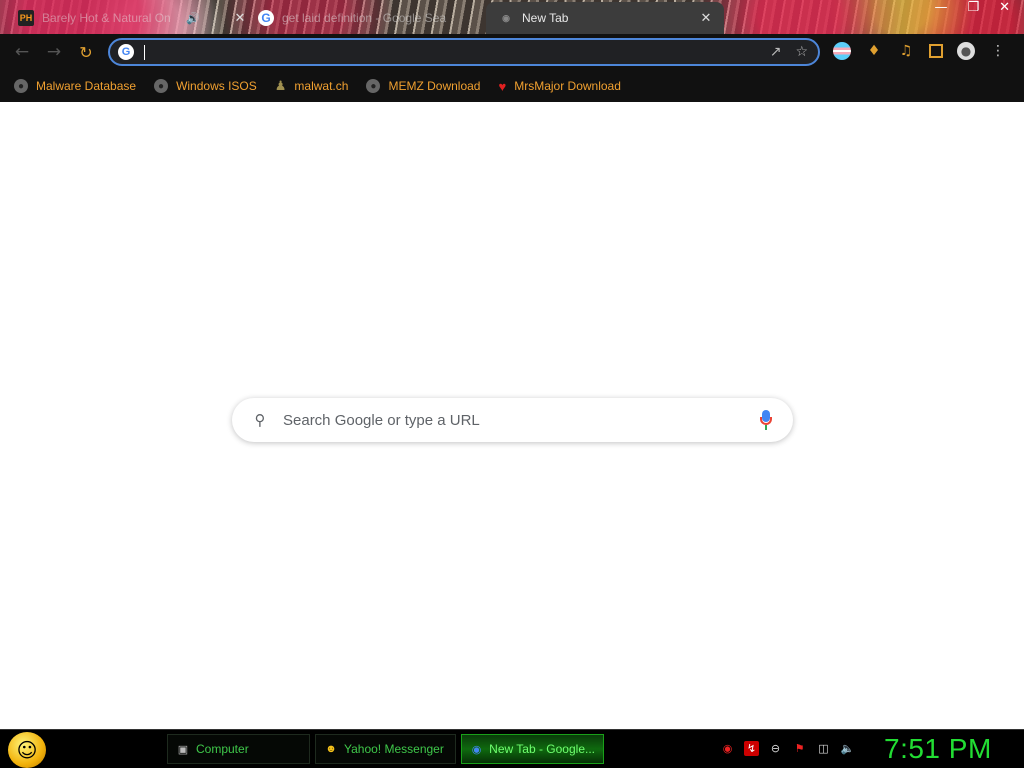  What do you see at coordinates (331, 749) in the screenshot?
I see `yahoo-smiley-icon: ☻` at bounding box center [331, 749].